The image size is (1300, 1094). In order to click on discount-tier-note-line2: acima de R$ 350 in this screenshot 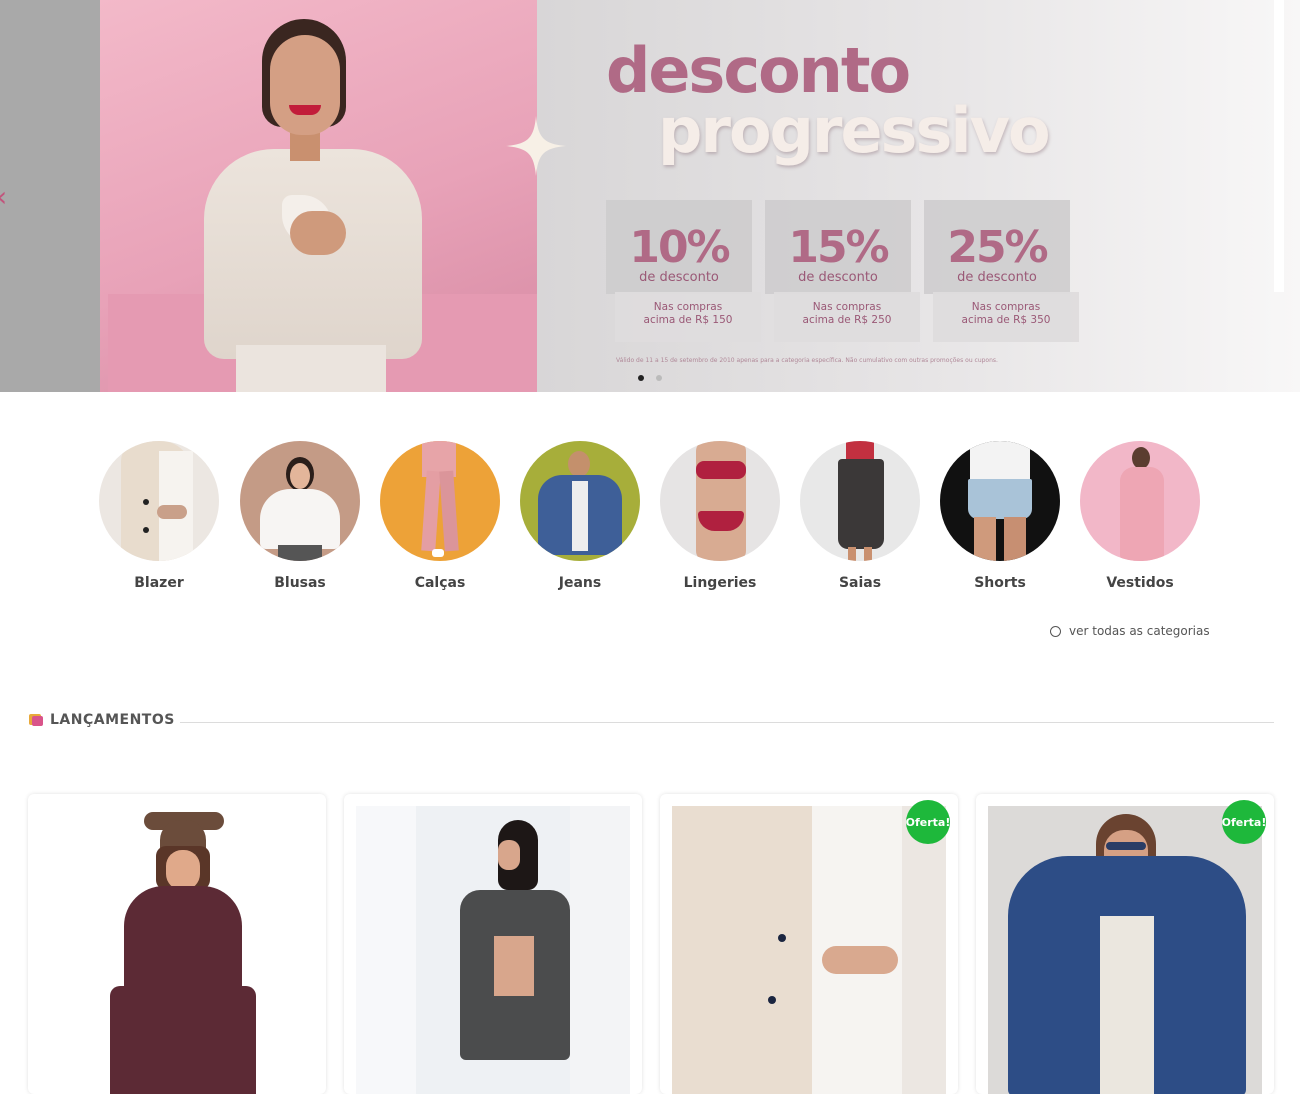, I will do `click(1006, 320)`.